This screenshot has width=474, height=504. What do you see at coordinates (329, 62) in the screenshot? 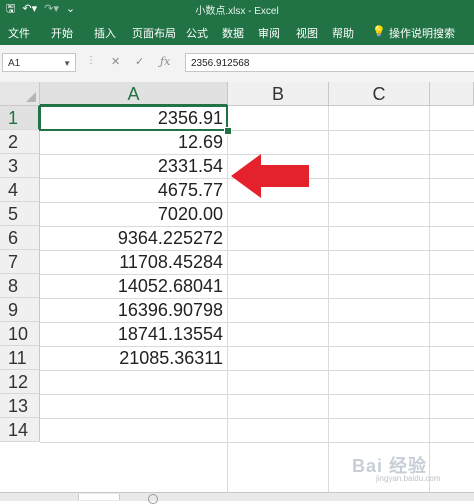
I see `formula-input: 2356.912568` at bounding box center [329, 62].